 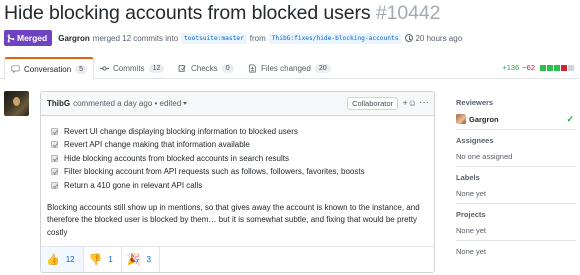 What do you see at coordinates (372, 103) in the screenshot?
I see `collaborator-badge: Collaborator` at bounding box center [372, 103].